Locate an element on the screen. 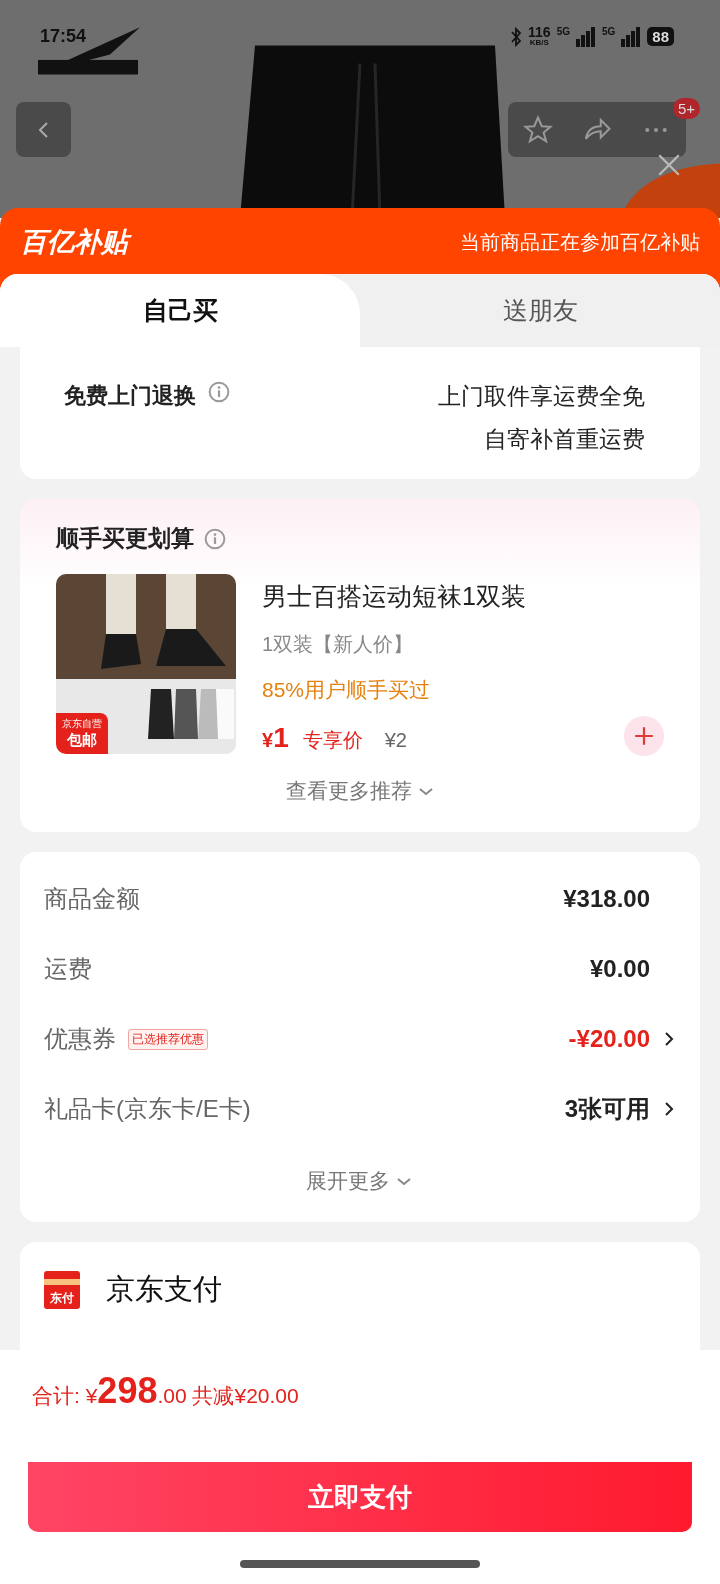 The height and width of the screenshot is (1584, 720). close-icon is located at coordinates (669, 165).